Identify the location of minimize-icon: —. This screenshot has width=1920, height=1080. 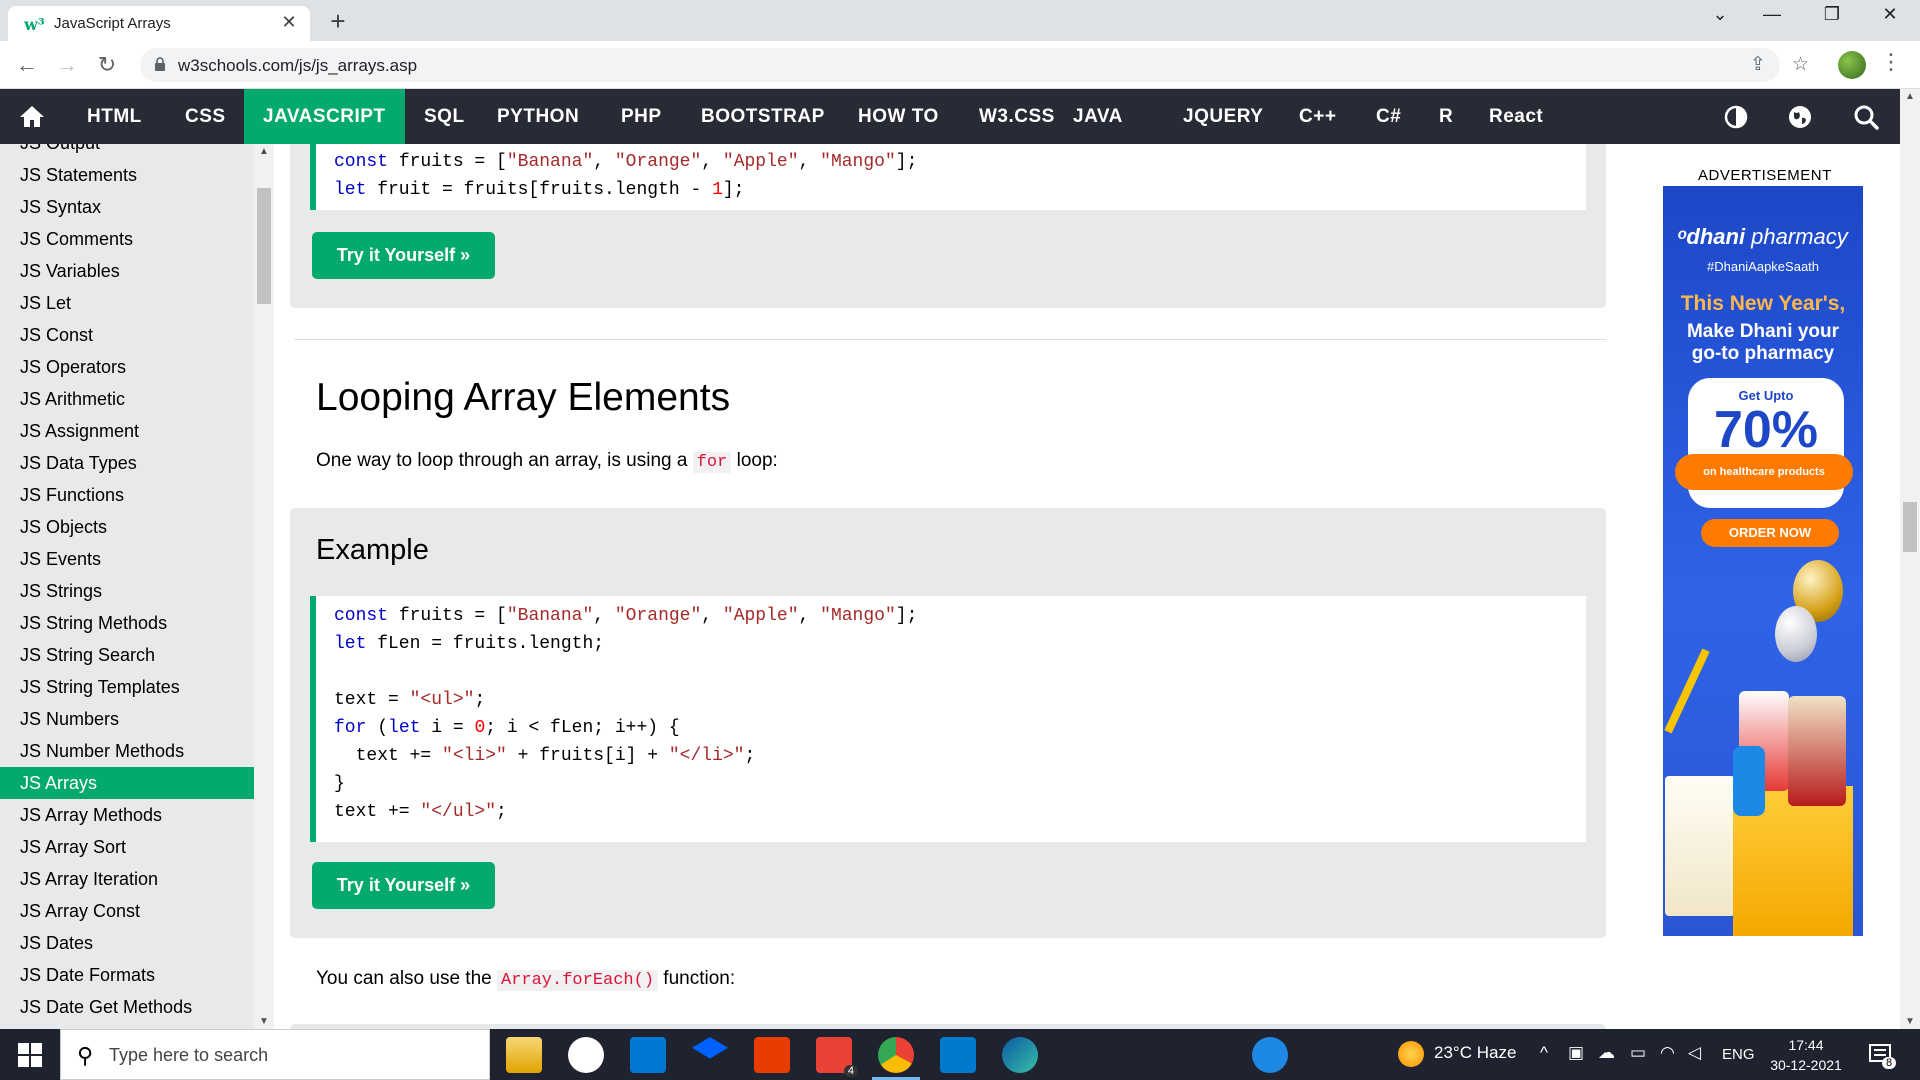
(1772, 14).